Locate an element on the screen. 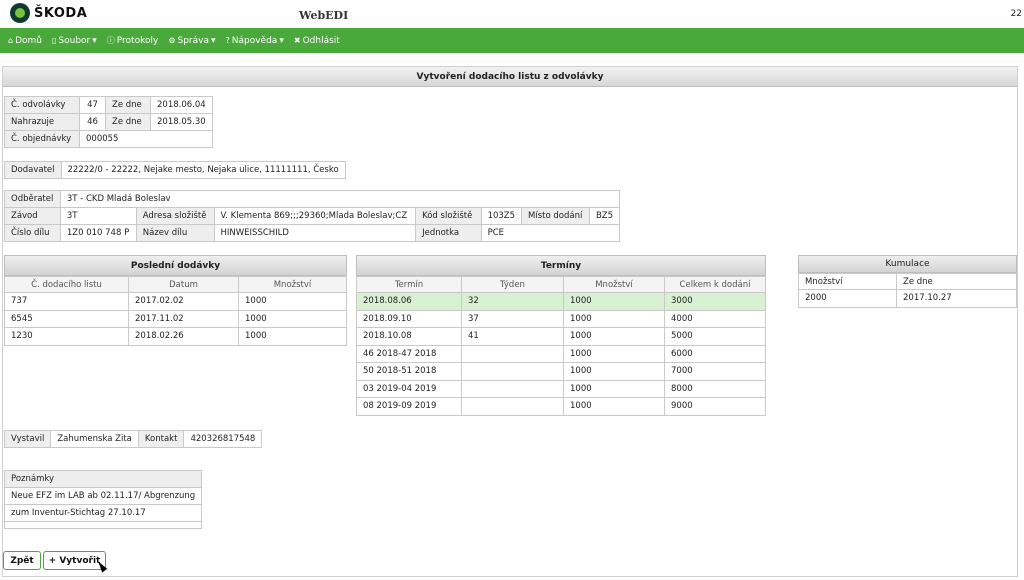  issued-by-label: Vystavil is located at coordinates (27, 439).